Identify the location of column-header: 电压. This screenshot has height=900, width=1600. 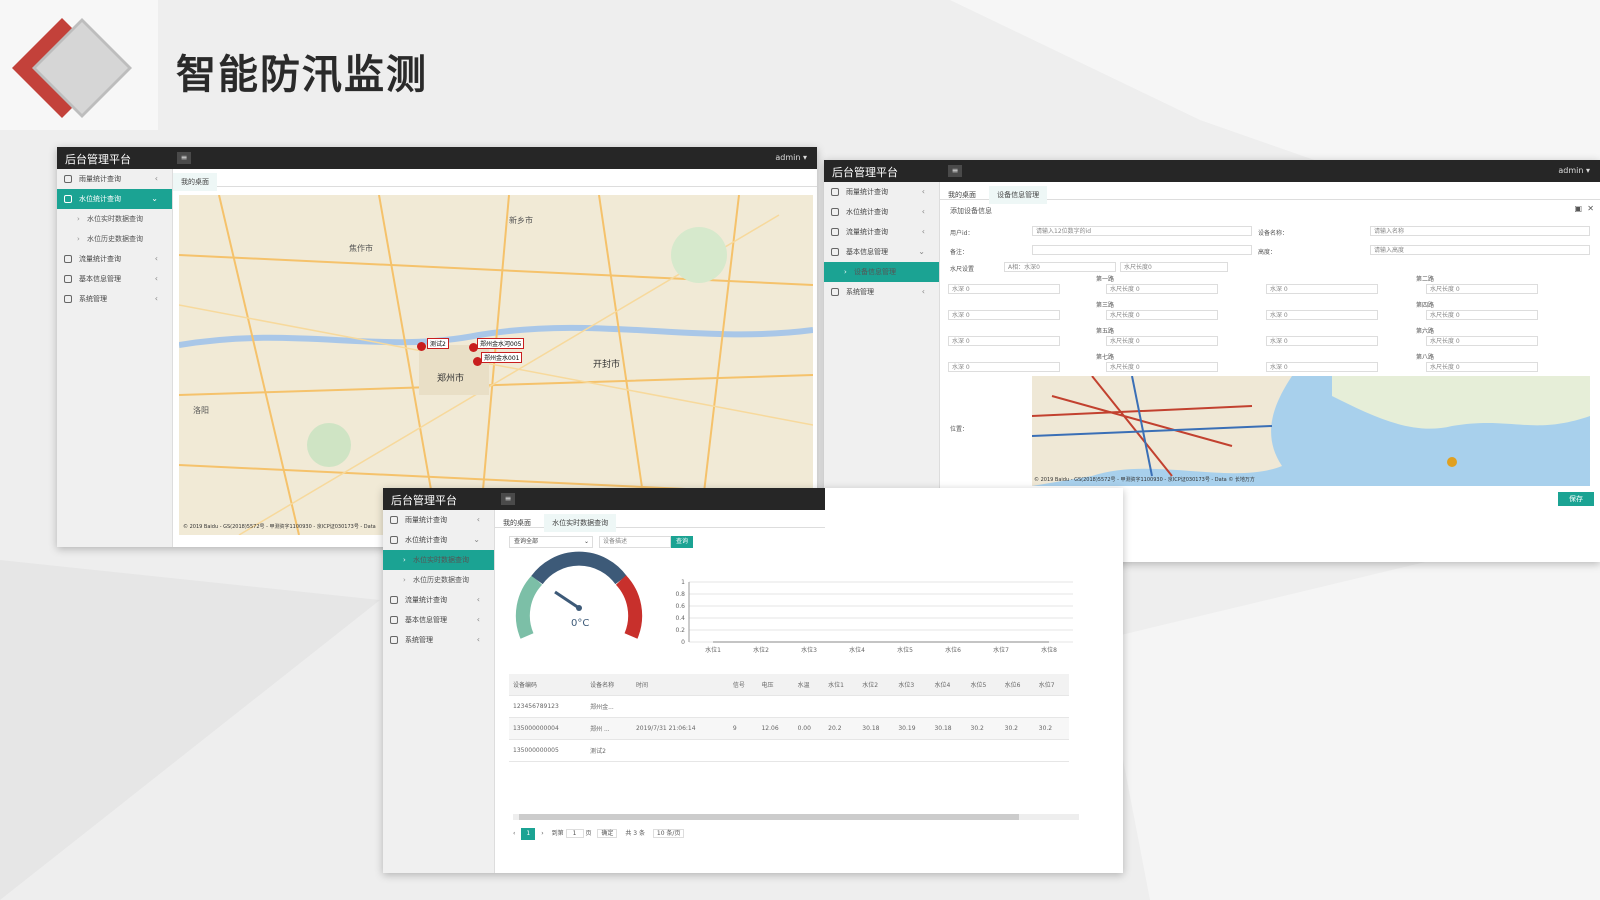
(775, 685).